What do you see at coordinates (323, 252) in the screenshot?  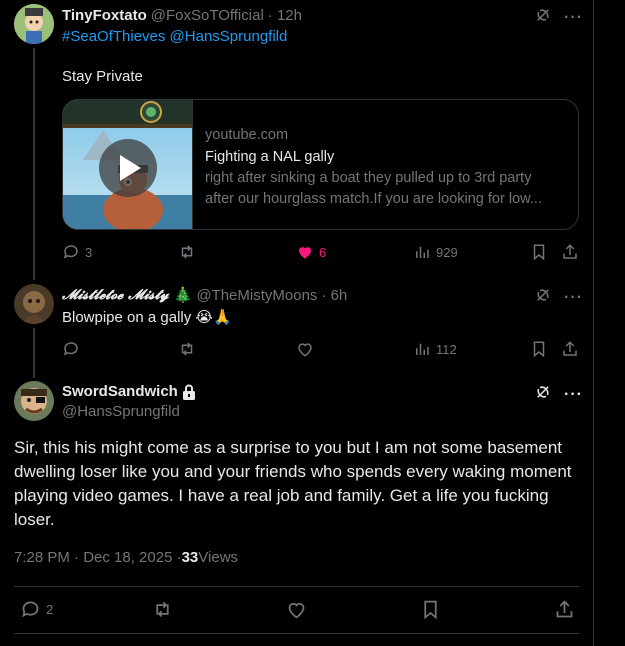 I see `like-count: 6` at bounding box center [323, 252].